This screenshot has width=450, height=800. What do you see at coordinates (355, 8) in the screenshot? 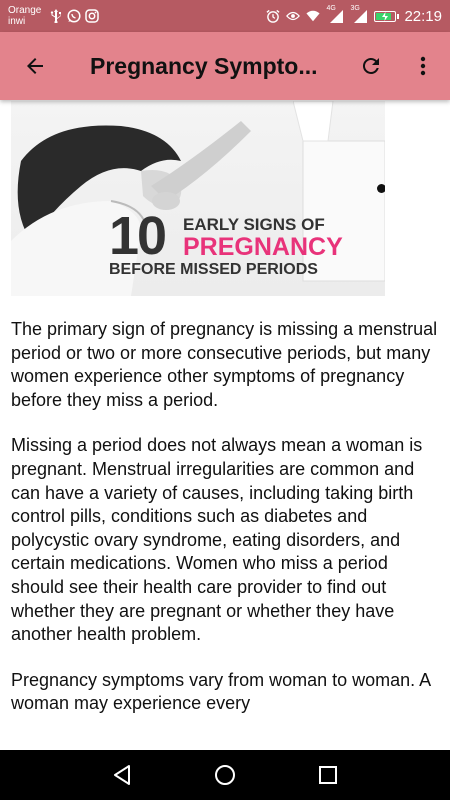
I see `network-3g-label: 3G` at bounding box center [355, 8].